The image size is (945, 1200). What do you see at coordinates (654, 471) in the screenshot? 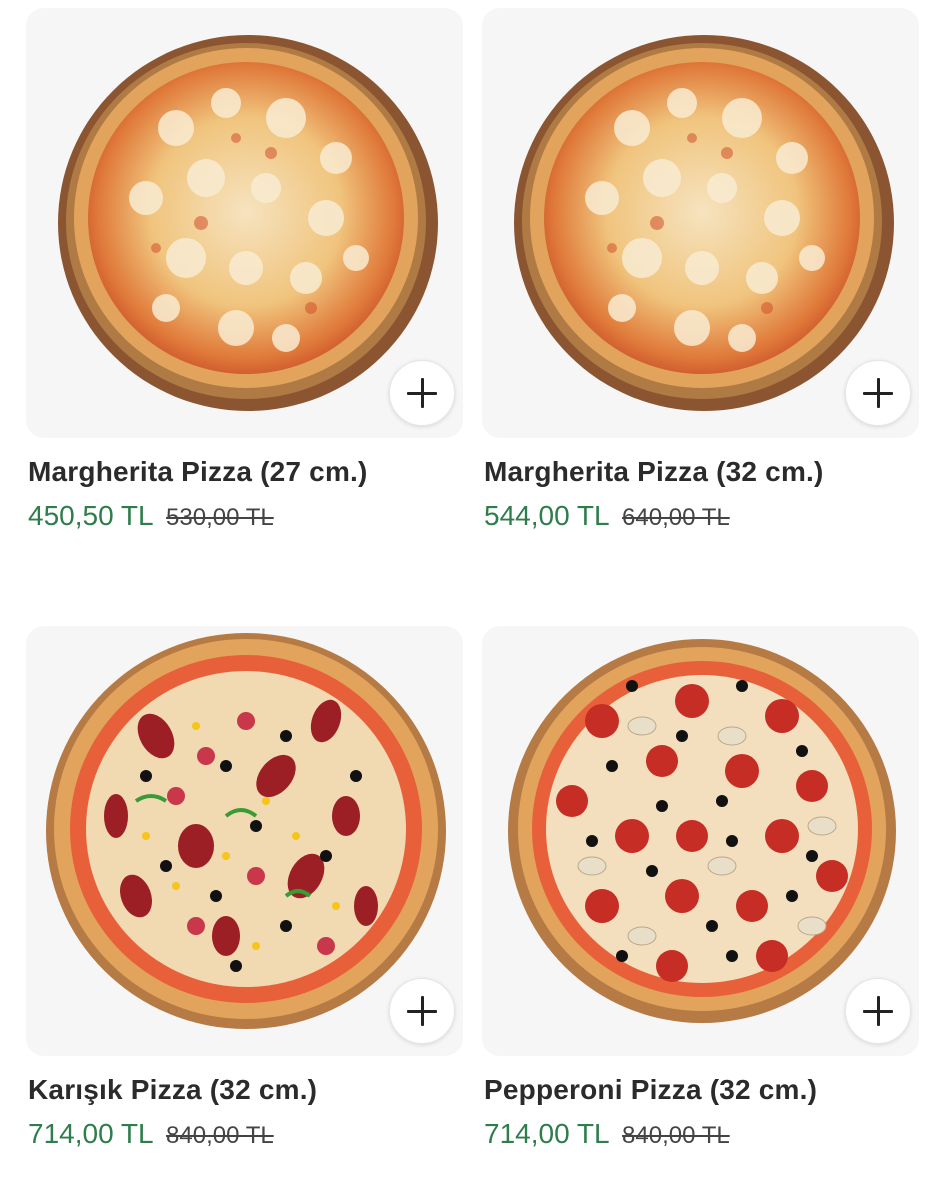
I see `product-title: Margherita Pizza (32 cm.)` at bounding box center [654, 471].